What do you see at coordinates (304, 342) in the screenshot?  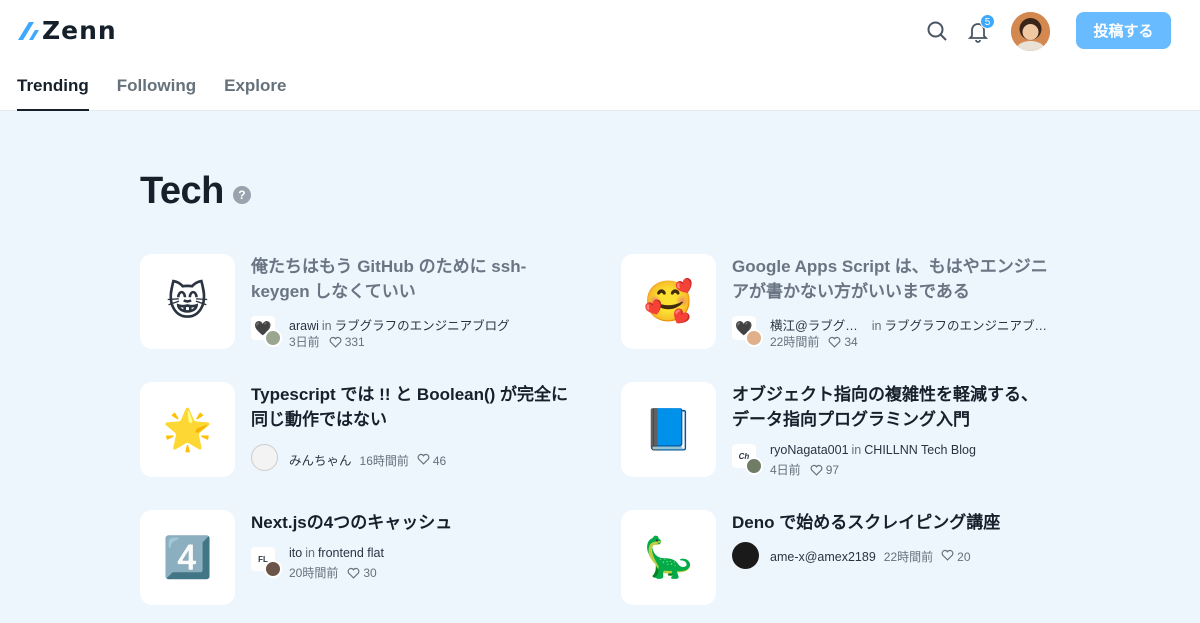 I see `published-time: 3日前` at bounding box center [304, 342].